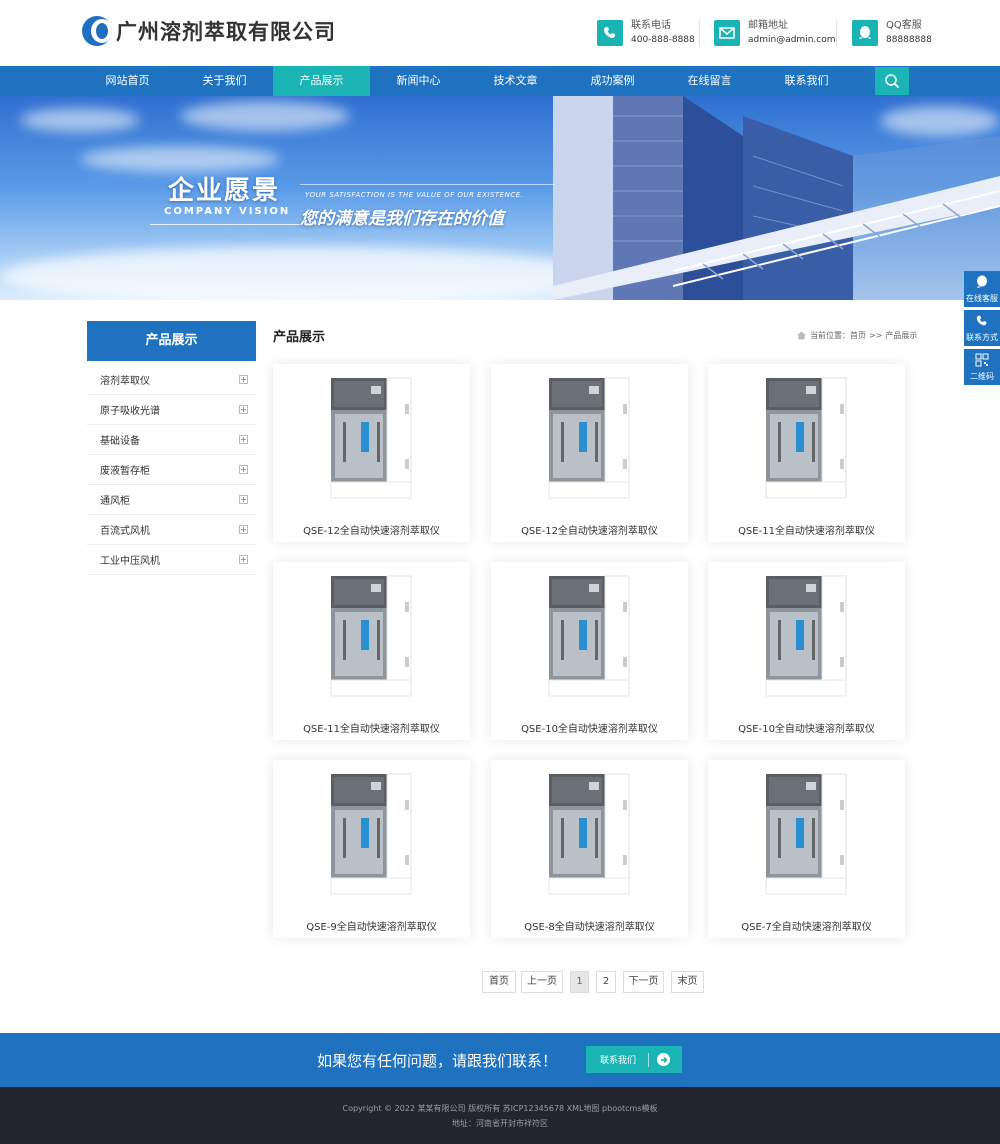 This screenshot has height=1144, width=1000. Describe the element at coordinates (171, 530) in the screenshot. I see `sidebar-item-fan: 百流式风机` at that location.